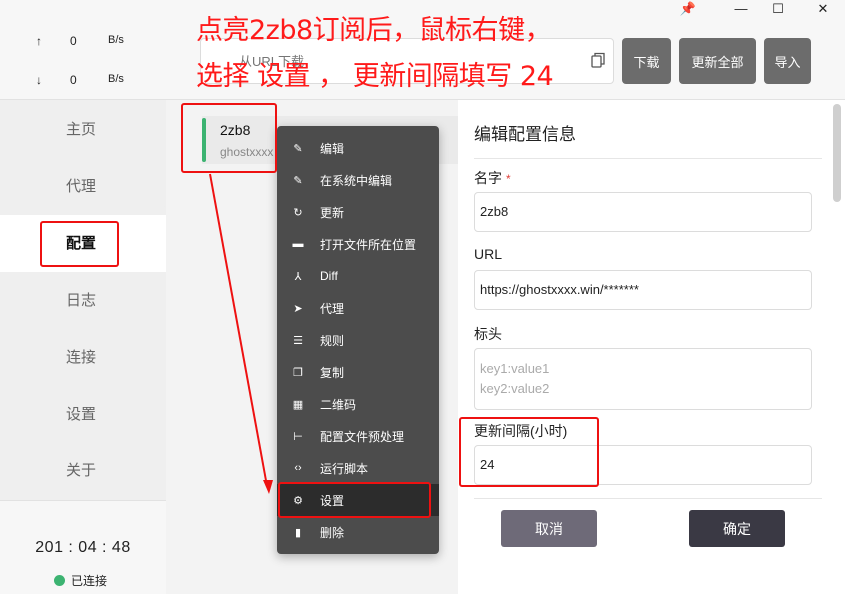  What do you see at coordinates (778, 9) in the screenshot?
I see `maximize-icon: ☐` at bounding box center [778, 9].